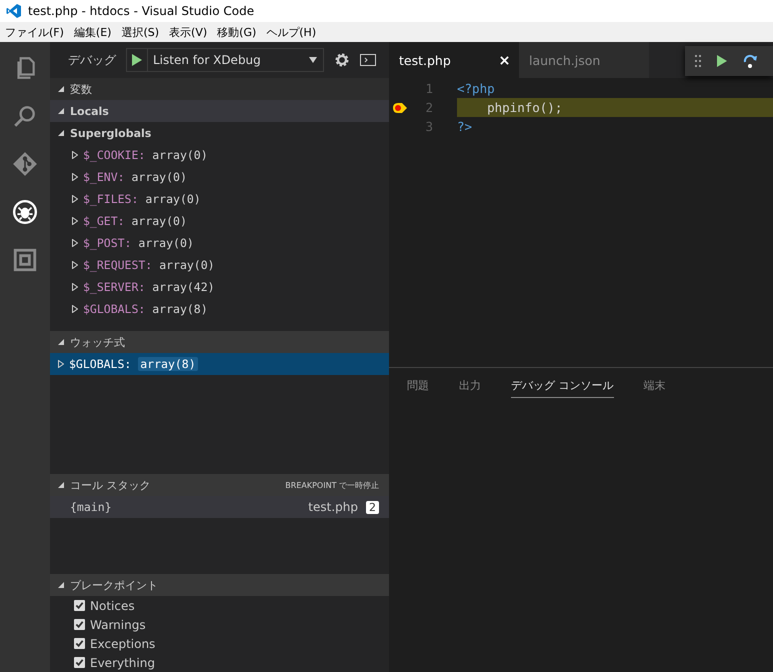  What do you see at coordinates (225, 60) in the screenshot?
I see `configuration-dropdown: Listen for XDebug` at bounding box center [225, 60].